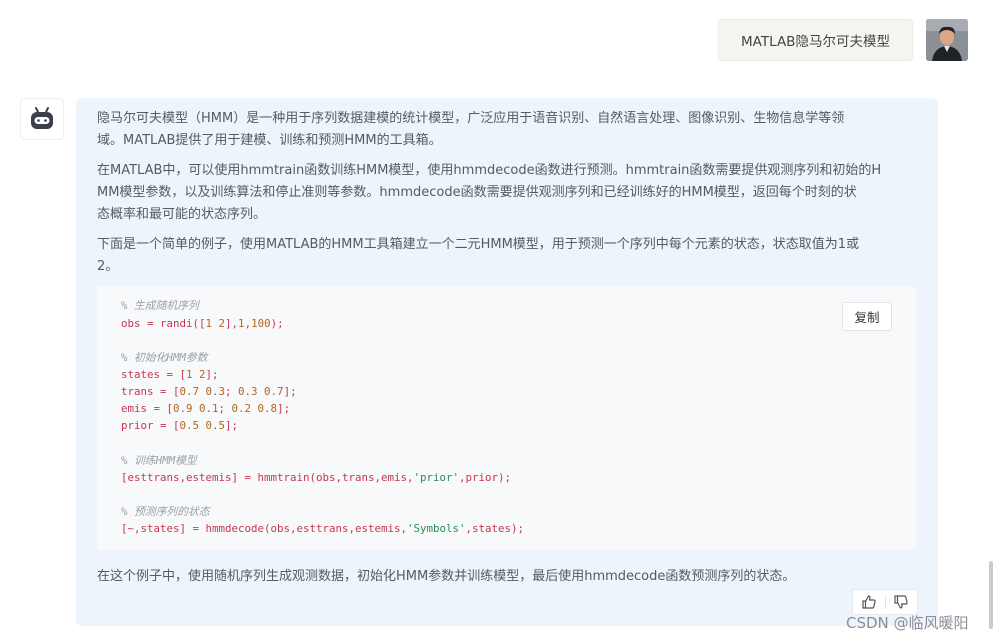 This screenshot has width=998, height=640. What do you see at coordinates (159, 460) in the screenshot?
I see `code-comment-train: % 训练HMM模型` at bounding box center [159, 460].